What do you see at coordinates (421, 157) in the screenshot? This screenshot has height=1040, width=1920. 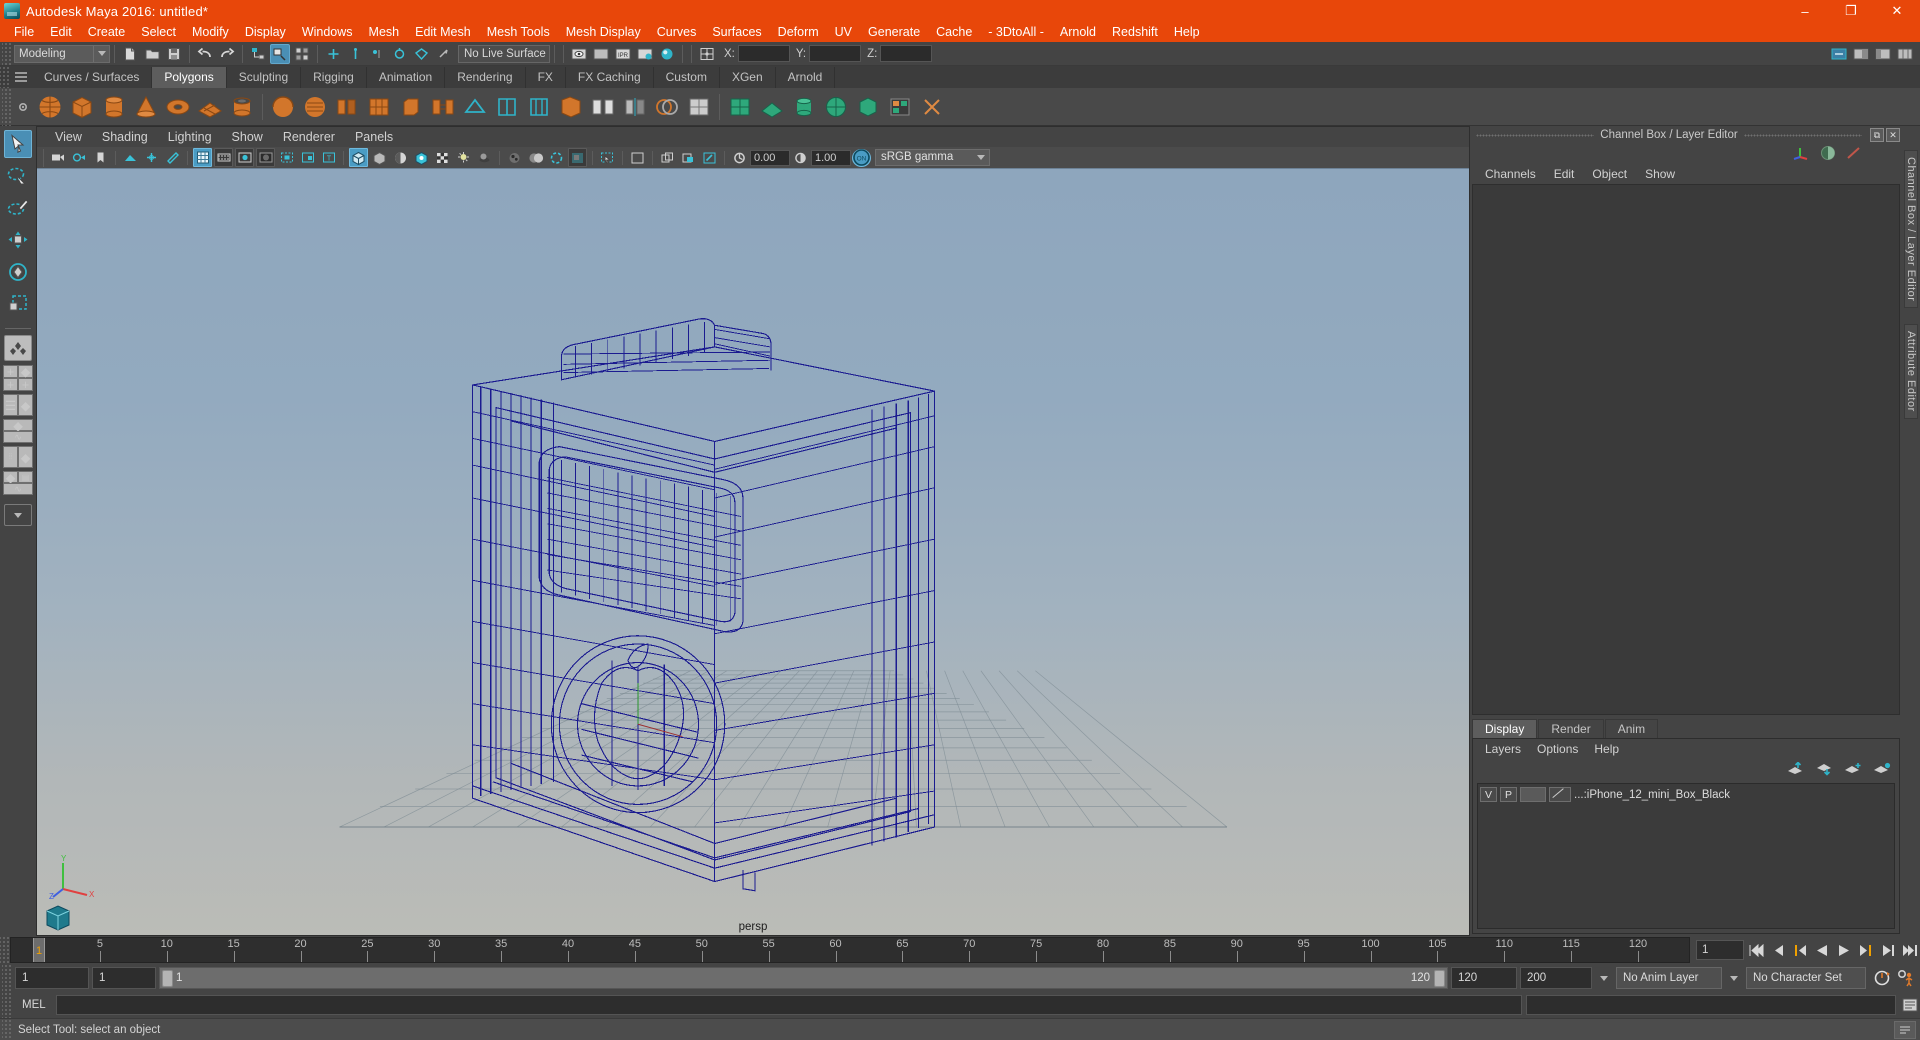 I see `smooth-shade-all-icon` at bounding box center [421, 157].